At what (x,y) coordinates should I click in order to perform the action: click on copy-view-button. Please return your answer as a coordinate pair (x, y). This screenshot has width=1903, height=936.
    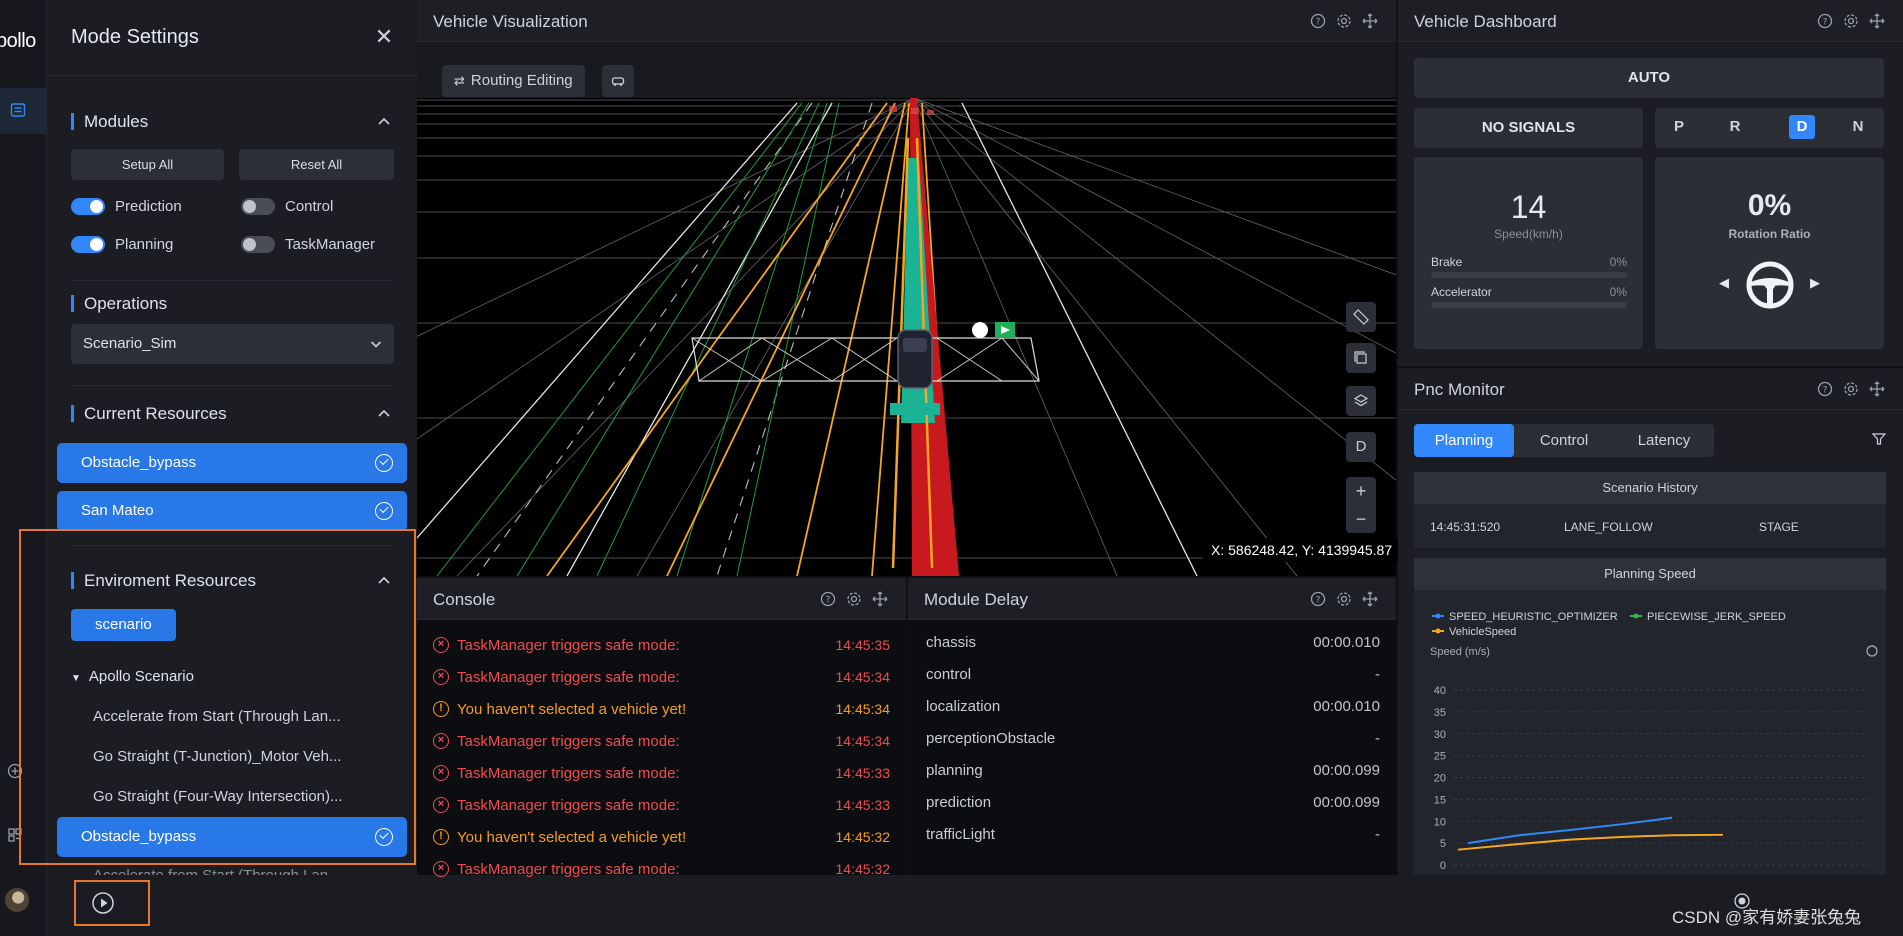
    Looking at the image, I should click on (1361, 358).